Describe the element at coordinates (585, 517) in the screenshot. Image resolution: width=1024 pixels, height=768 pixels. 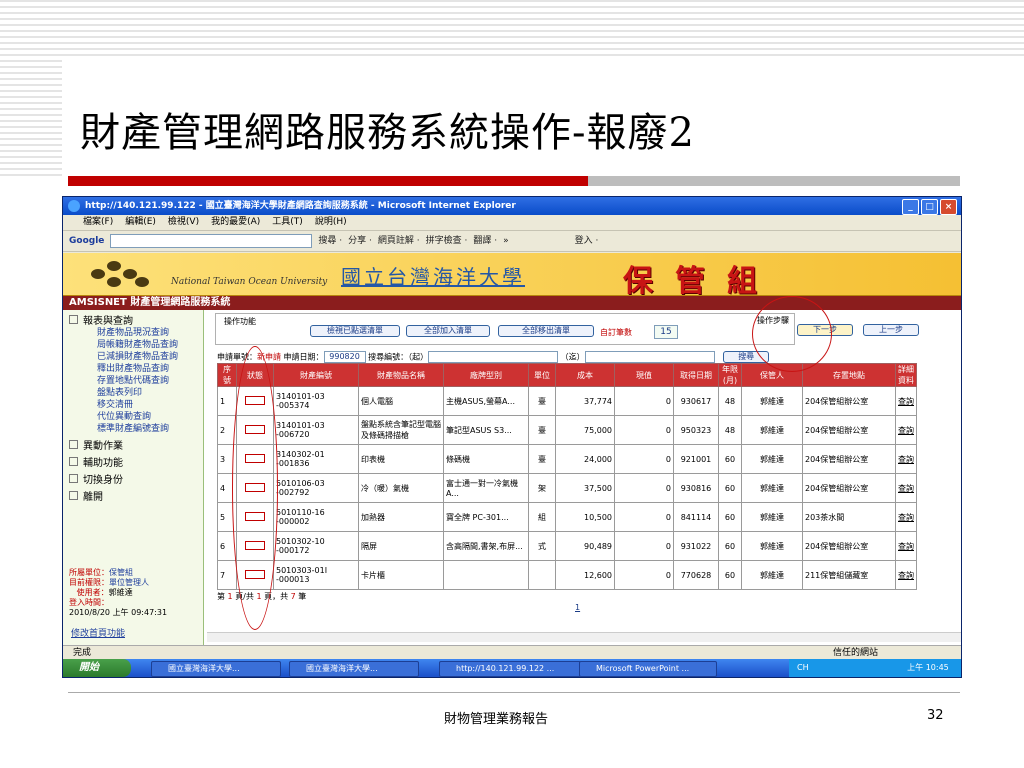
I see `cell-cost: 10,500` at that location.